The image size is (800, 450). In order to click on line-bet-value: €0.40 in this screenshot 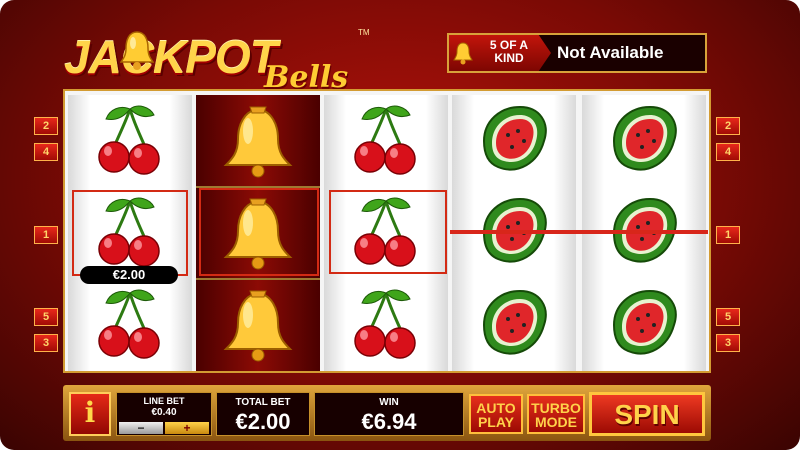, I will do `click(164, 412)`.